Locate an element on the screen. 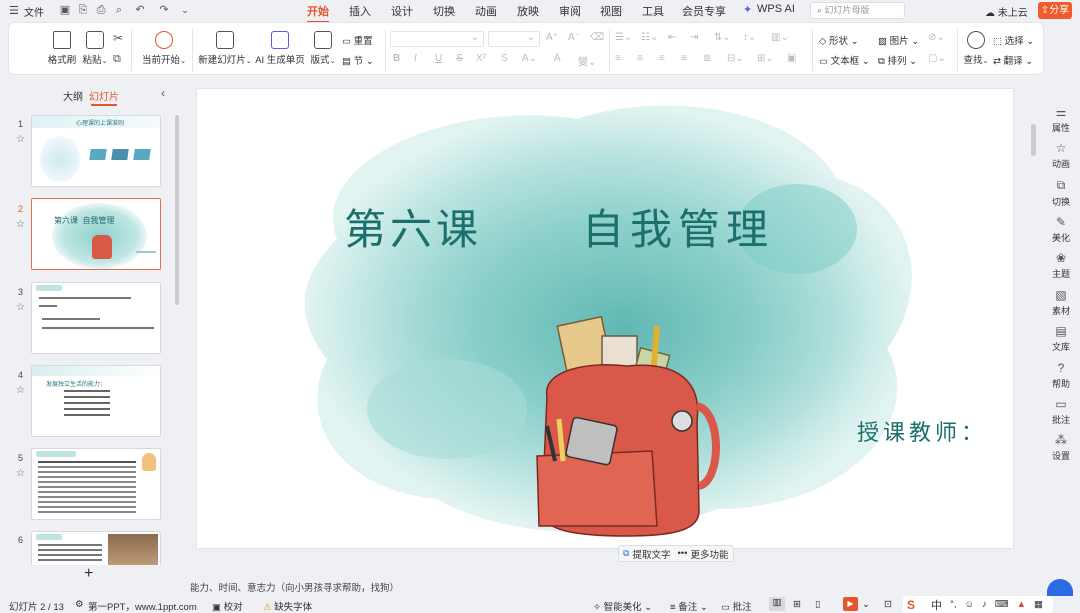 This screenshot has width=1080, height=613. cut-icon: ✂ is located at coordinates (118, 38).